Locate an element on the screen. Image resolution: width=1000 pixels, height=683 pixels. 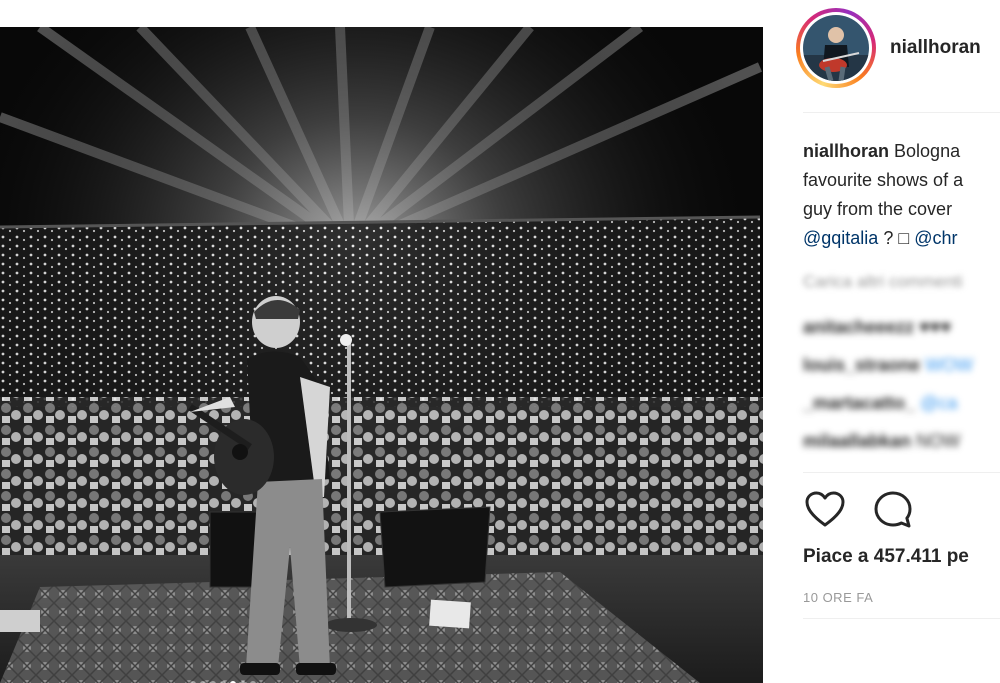
load-more-comments-link: Carica altri commenti is located at coordinates (883, 282).